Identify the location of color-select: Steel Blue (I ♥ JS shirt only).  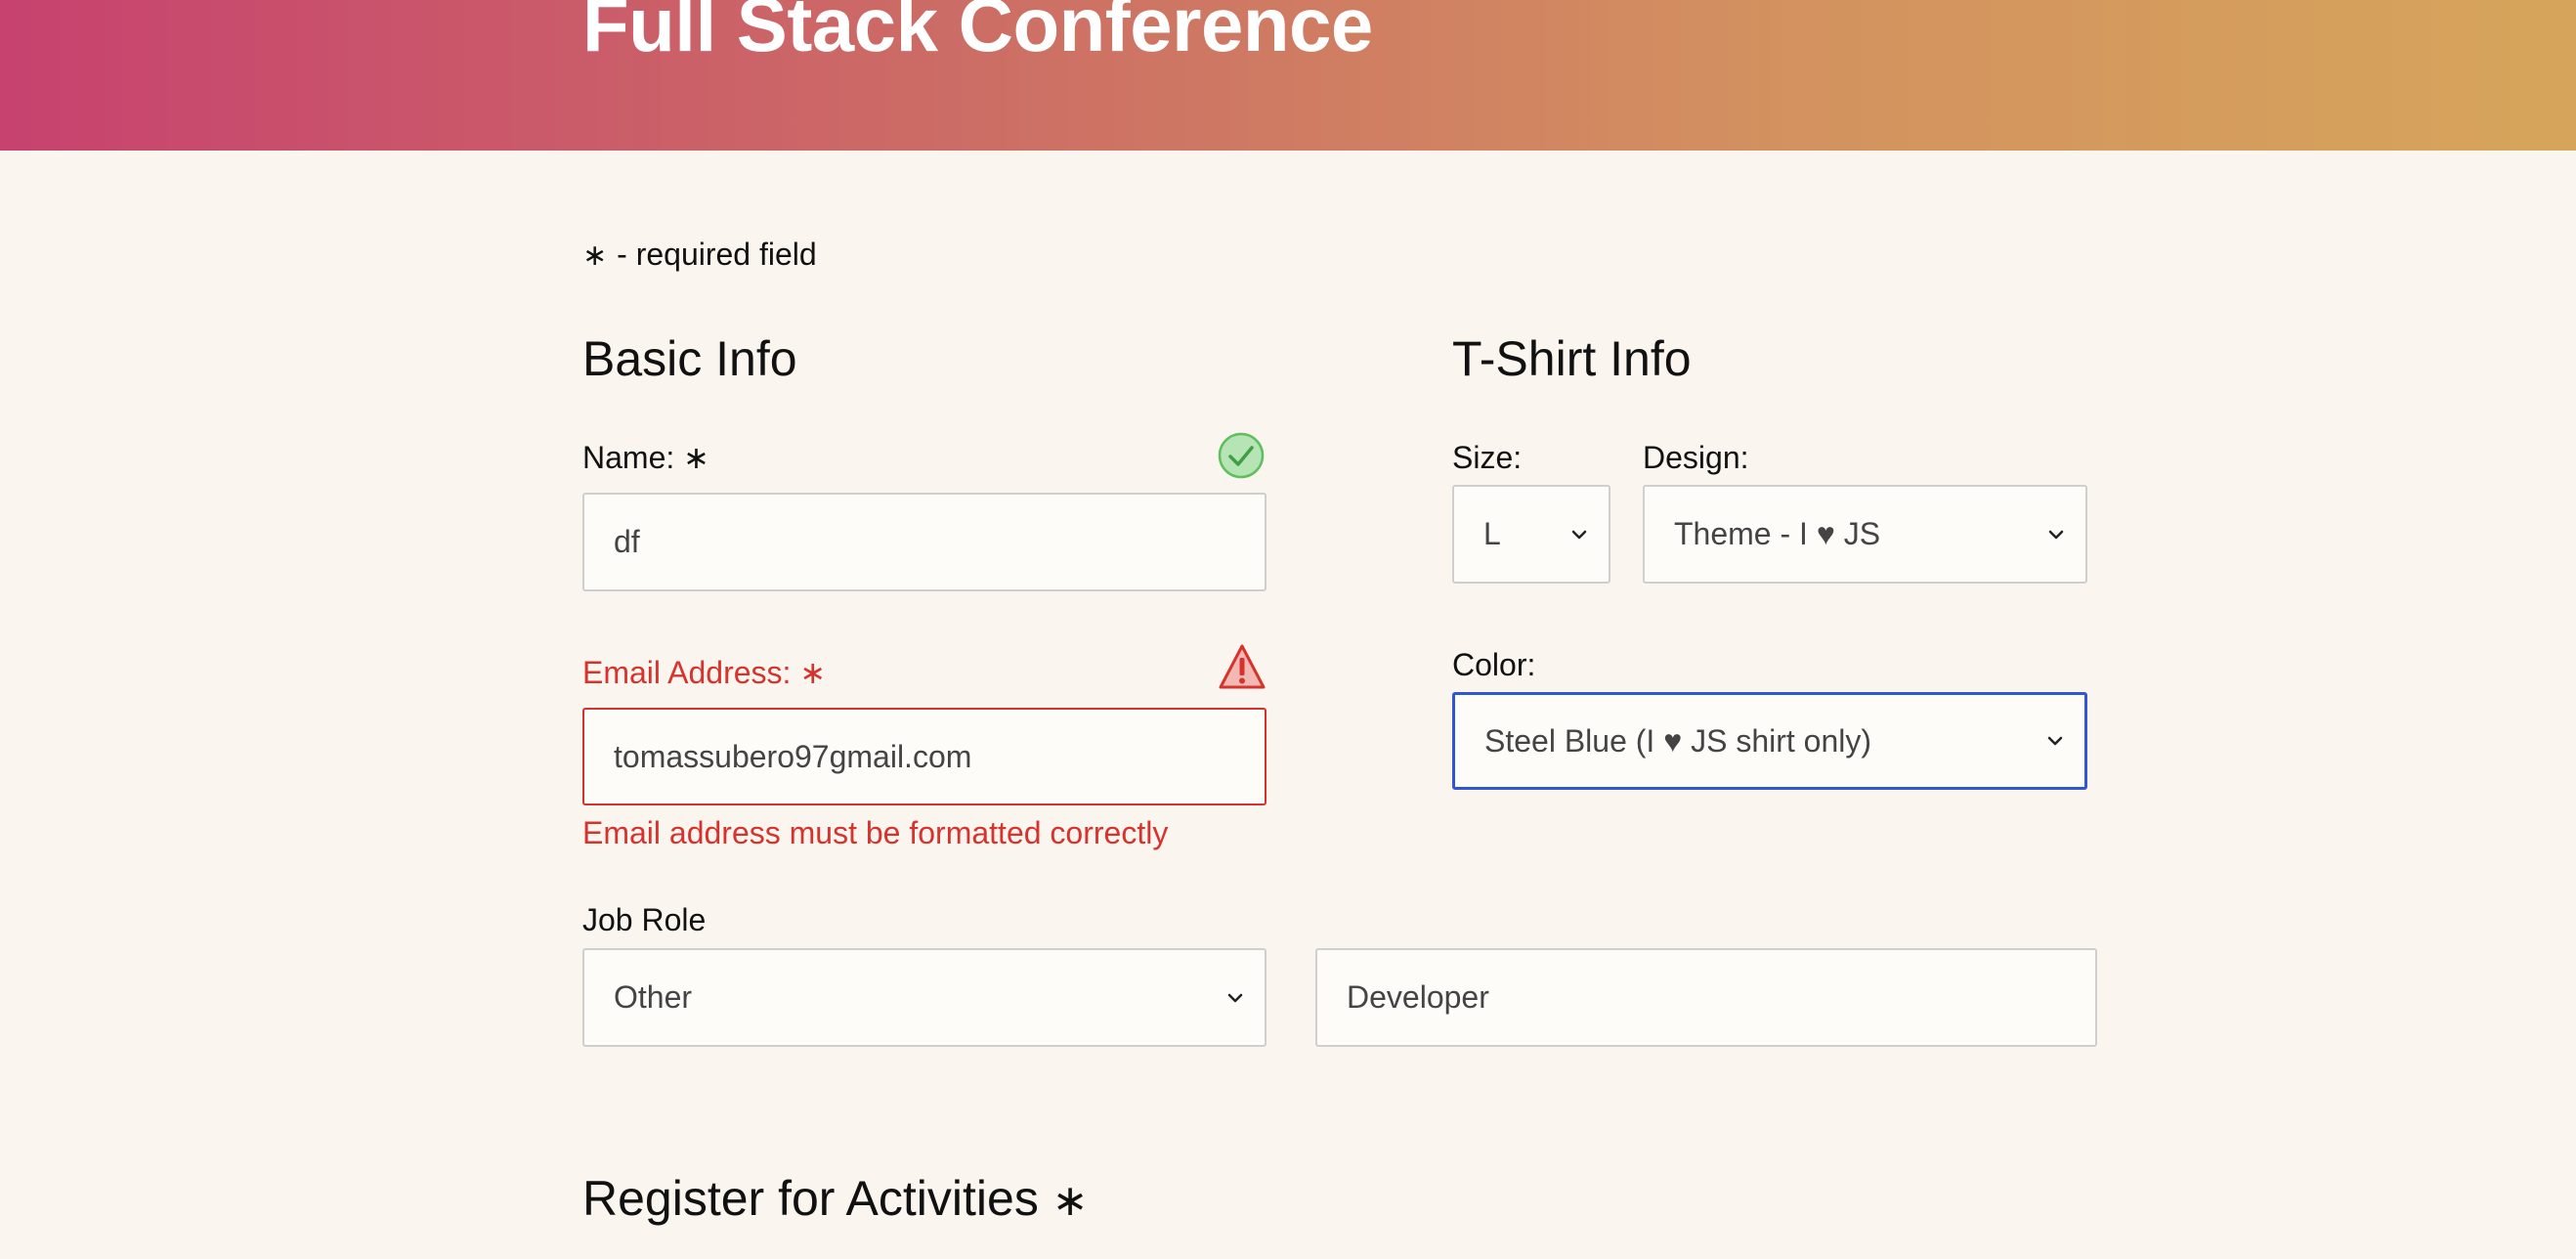
(1770, 741).